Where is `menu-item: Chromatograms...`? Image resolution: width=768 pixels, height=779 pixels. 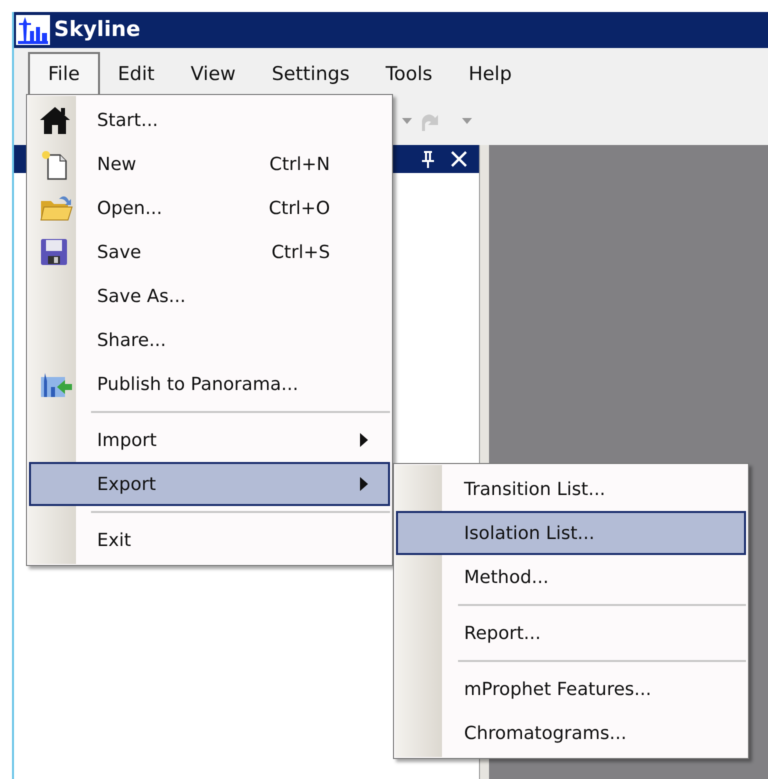
menu-item: Chromatograms... is located at coordinates (571, 733).